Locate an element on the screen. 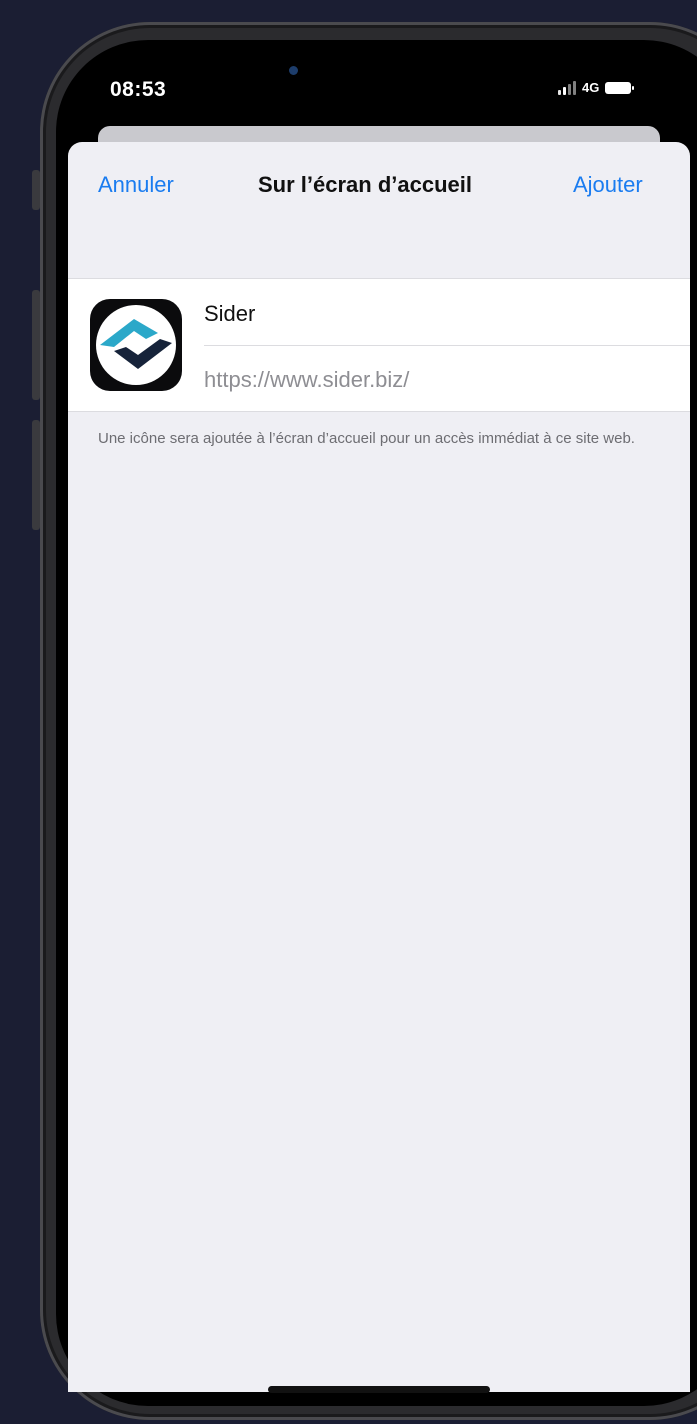 The image size is (697, 1424). battery-icon is located at coordinates (620, 87).